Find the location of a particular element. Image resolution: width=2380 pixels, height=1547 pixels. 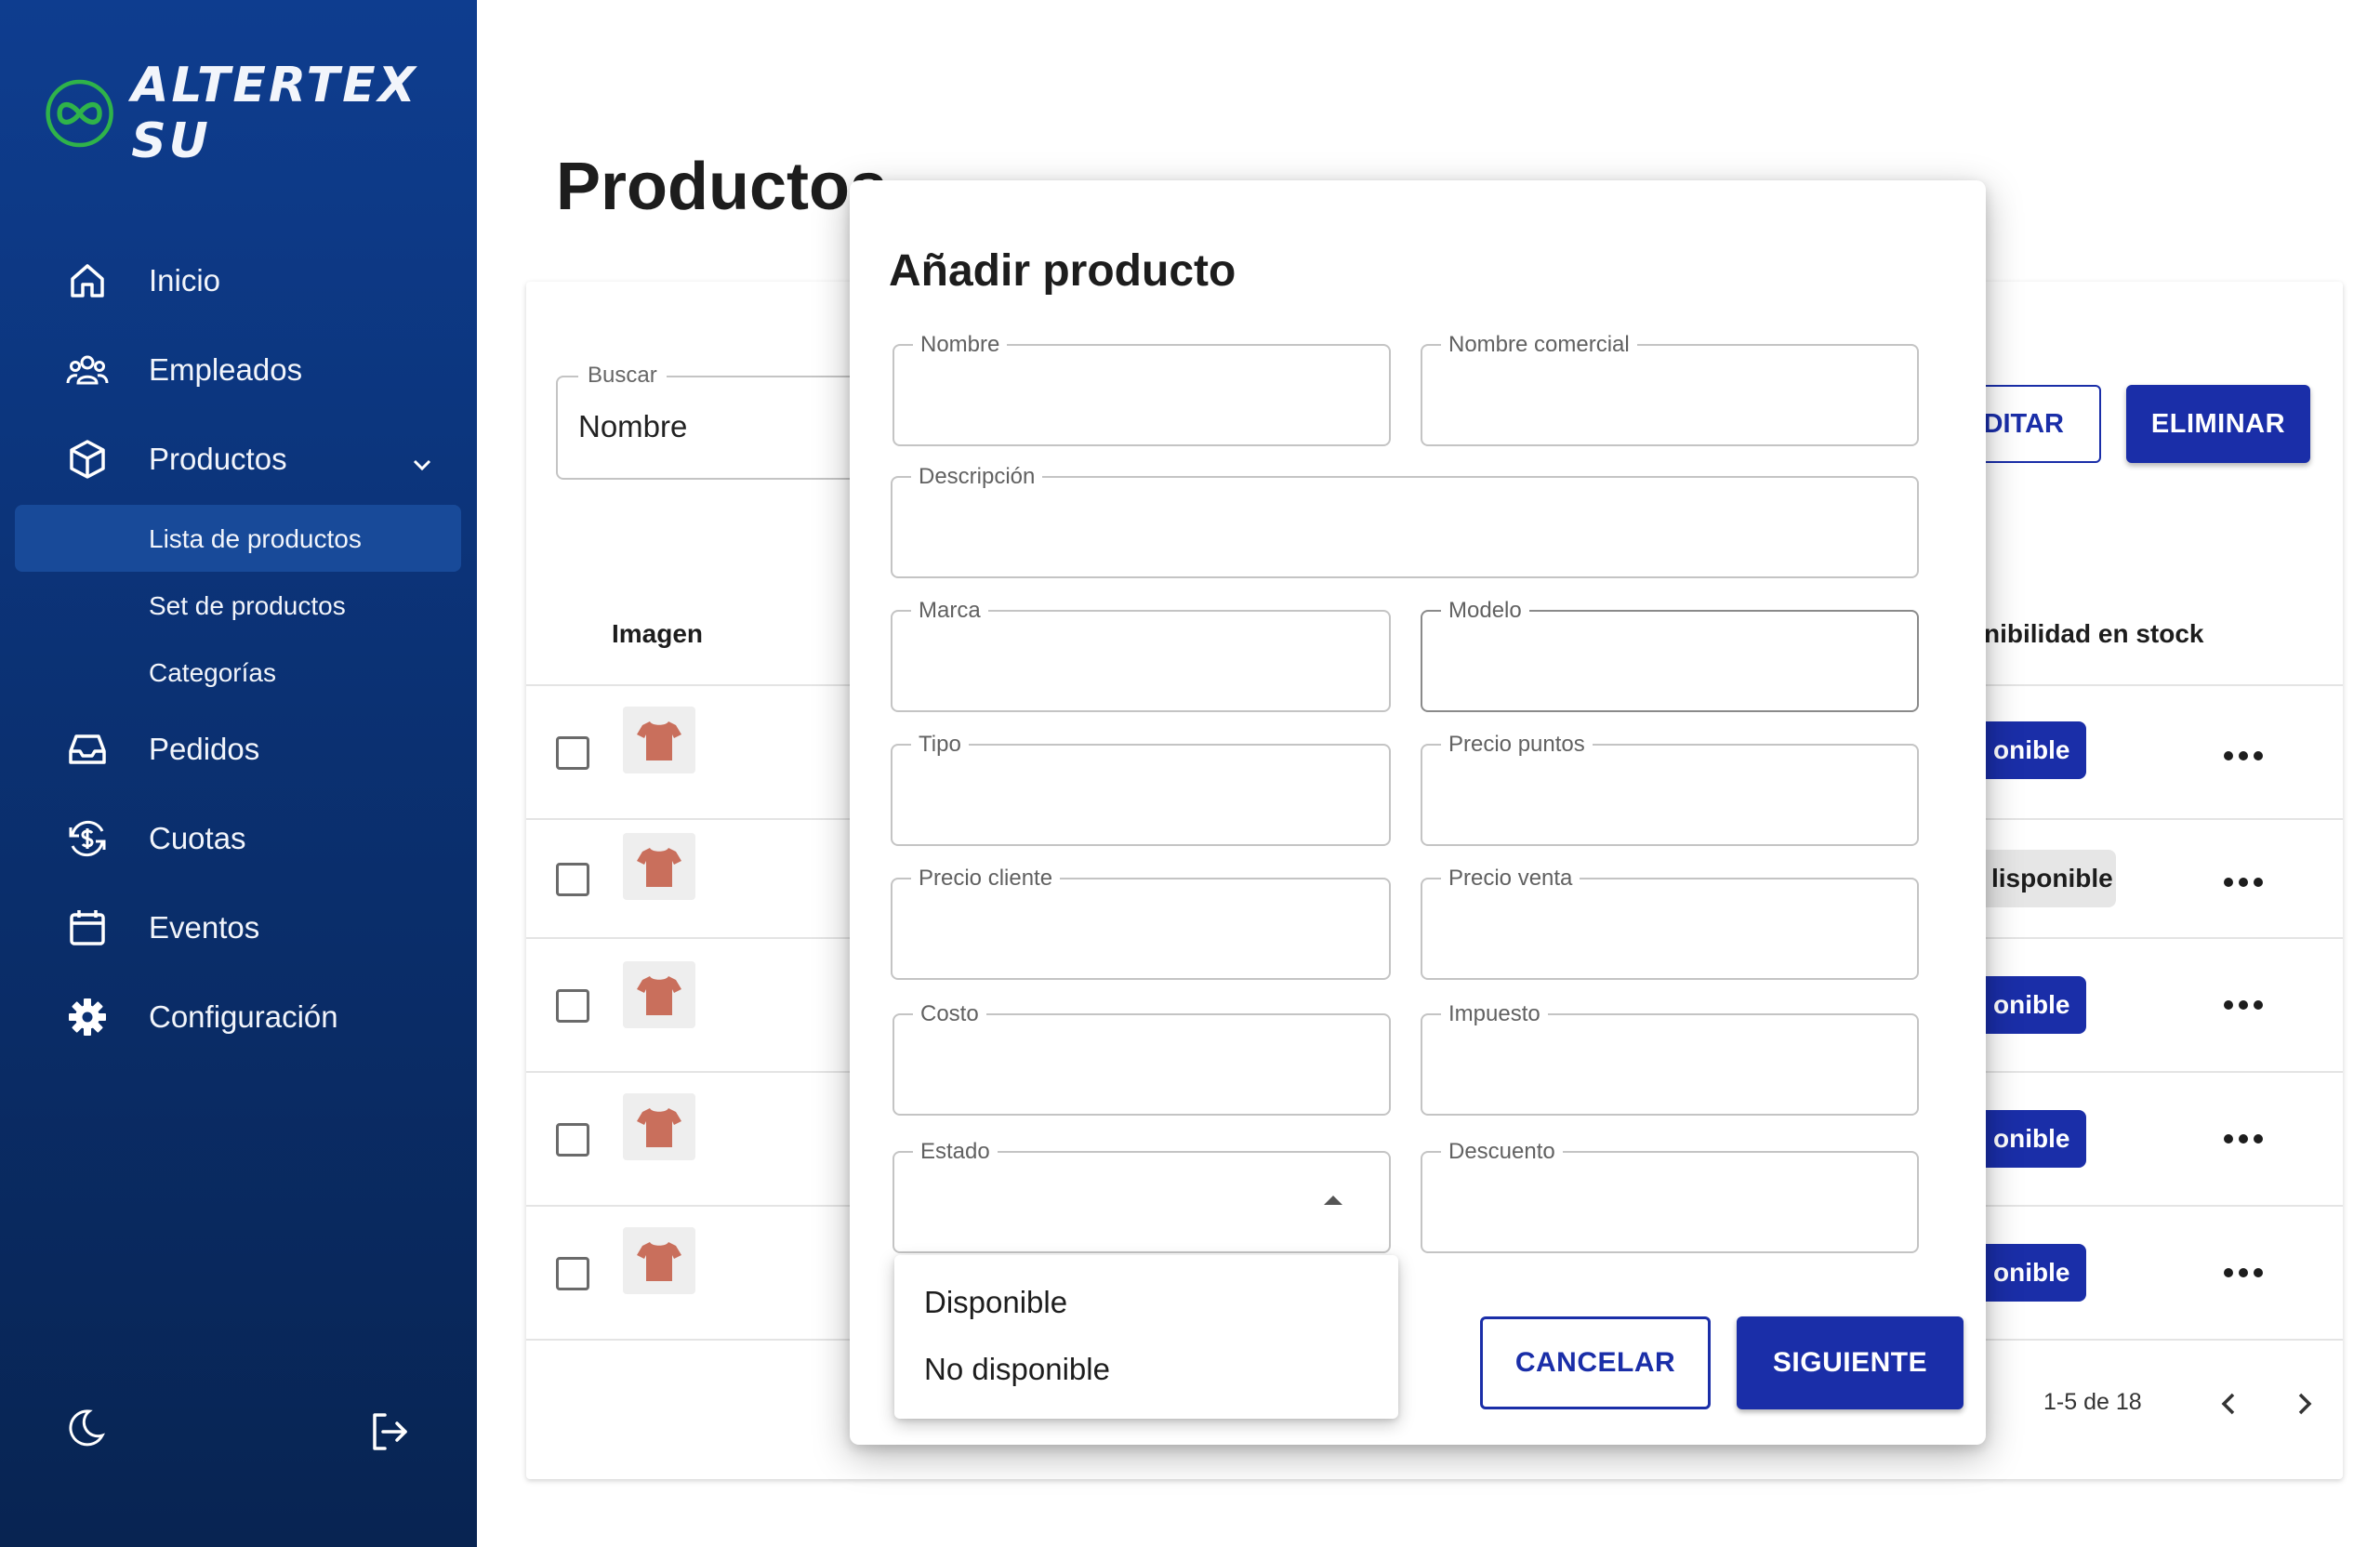

brand-name: ALTERTEX SU is located at coordinates (274, 113).